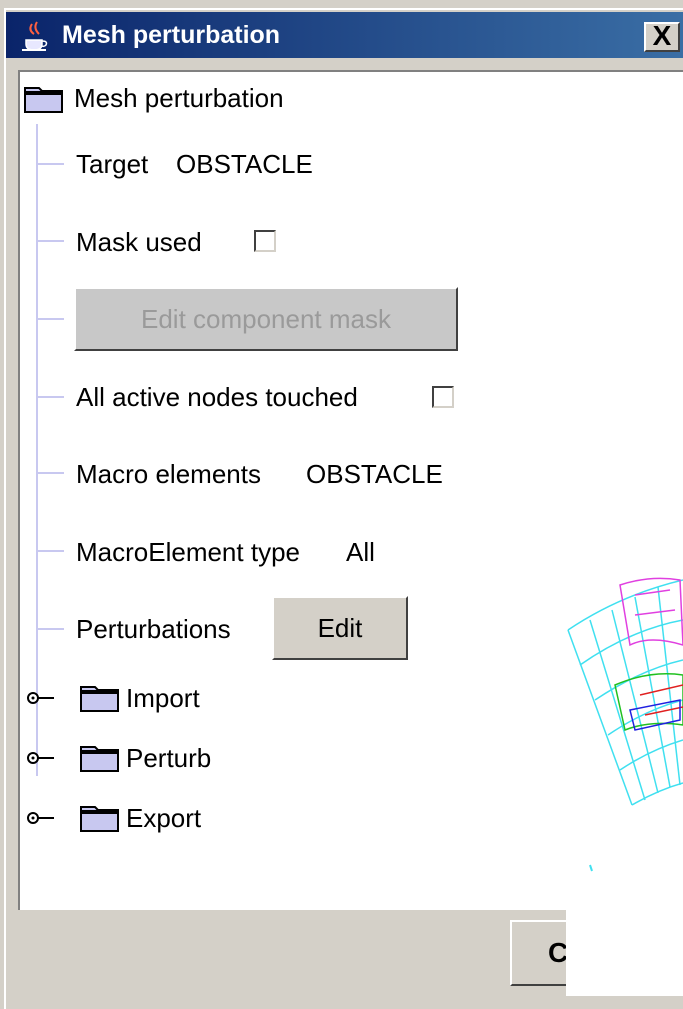 The width and height of the screenshot is (683, 1009). I want to click on close-icon: X, so click(662, 35).